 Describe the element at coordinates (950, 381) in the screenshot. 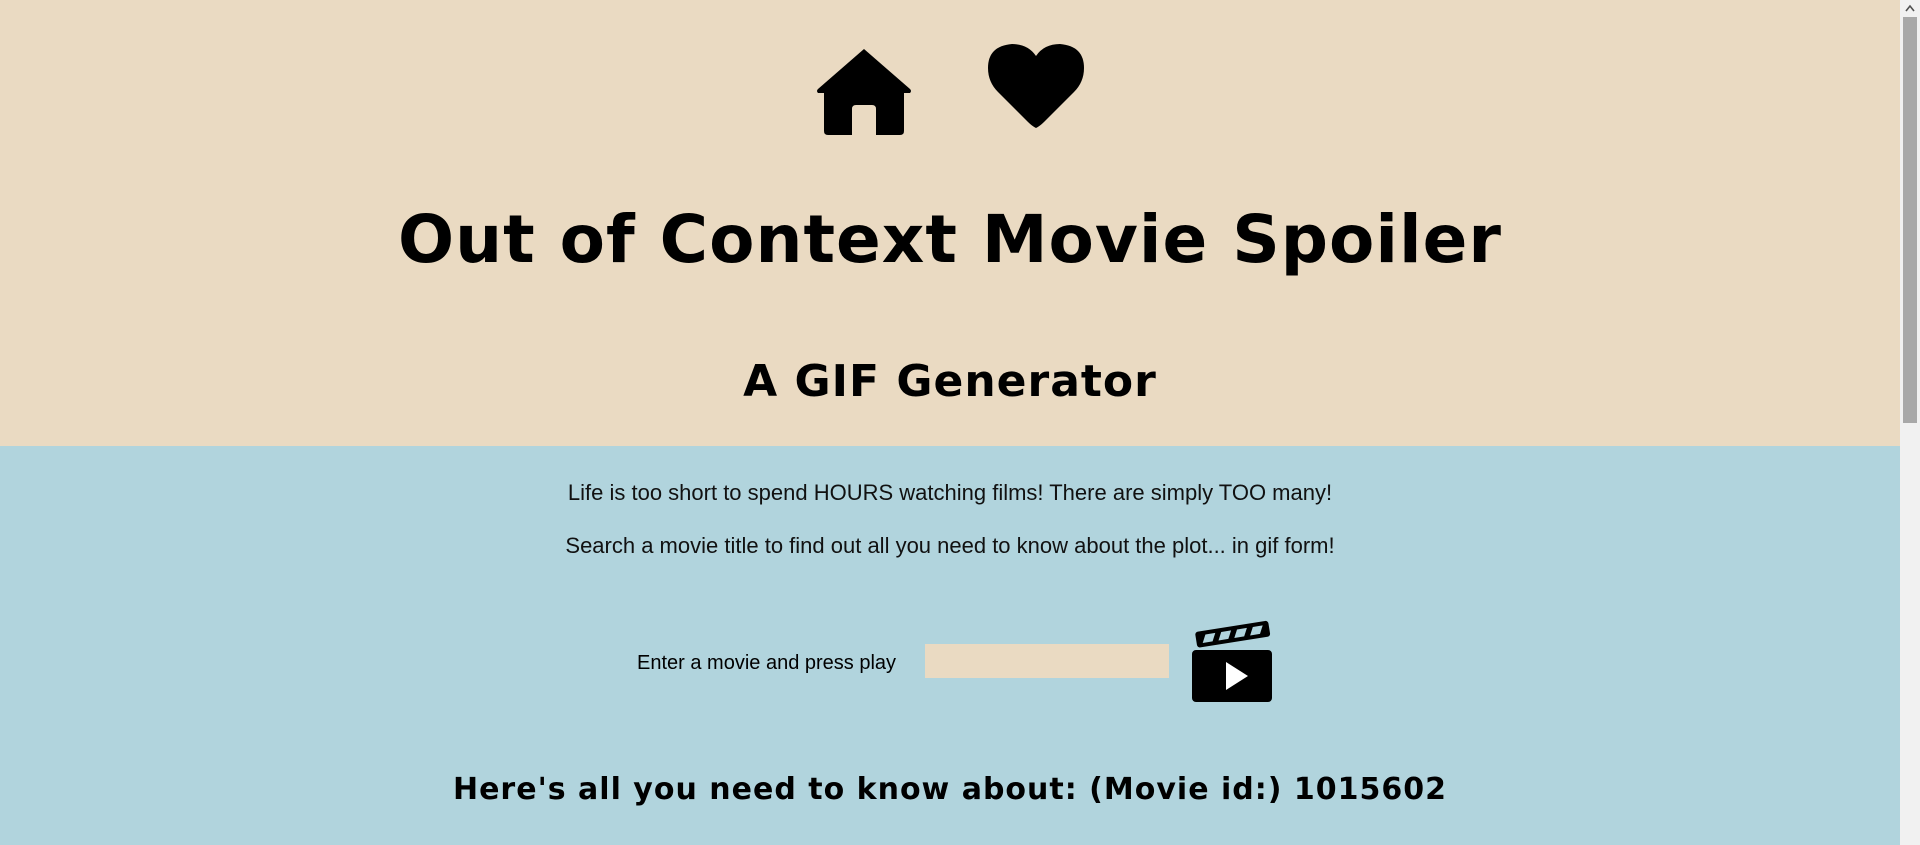

I see `page-subtitle: A GIF Generator` at that location.